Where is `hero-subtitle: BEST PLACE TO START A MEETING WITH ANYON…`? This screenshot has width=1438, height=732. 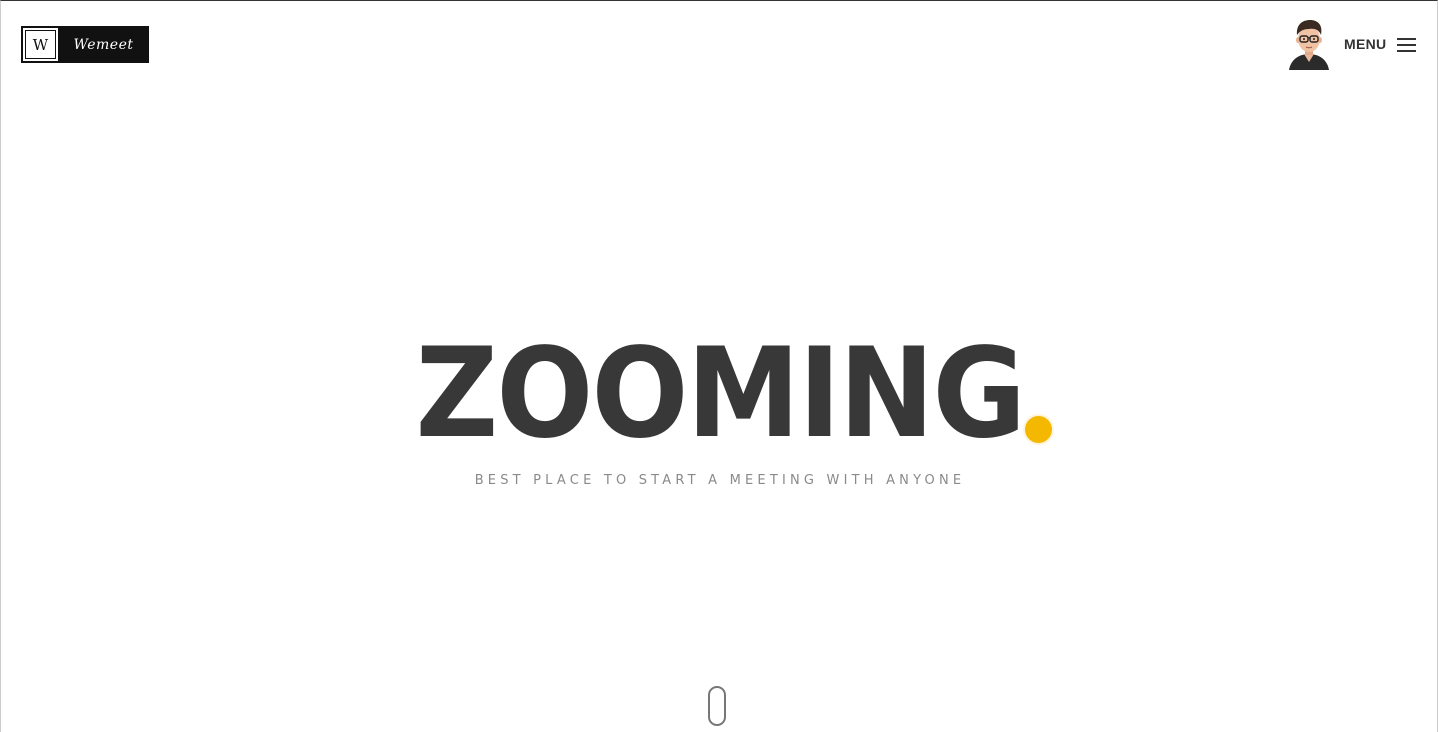 hero-subtitle: BEST PLACE TO START A MEETING WITH ANYON… is located at coordinates (720, 480).